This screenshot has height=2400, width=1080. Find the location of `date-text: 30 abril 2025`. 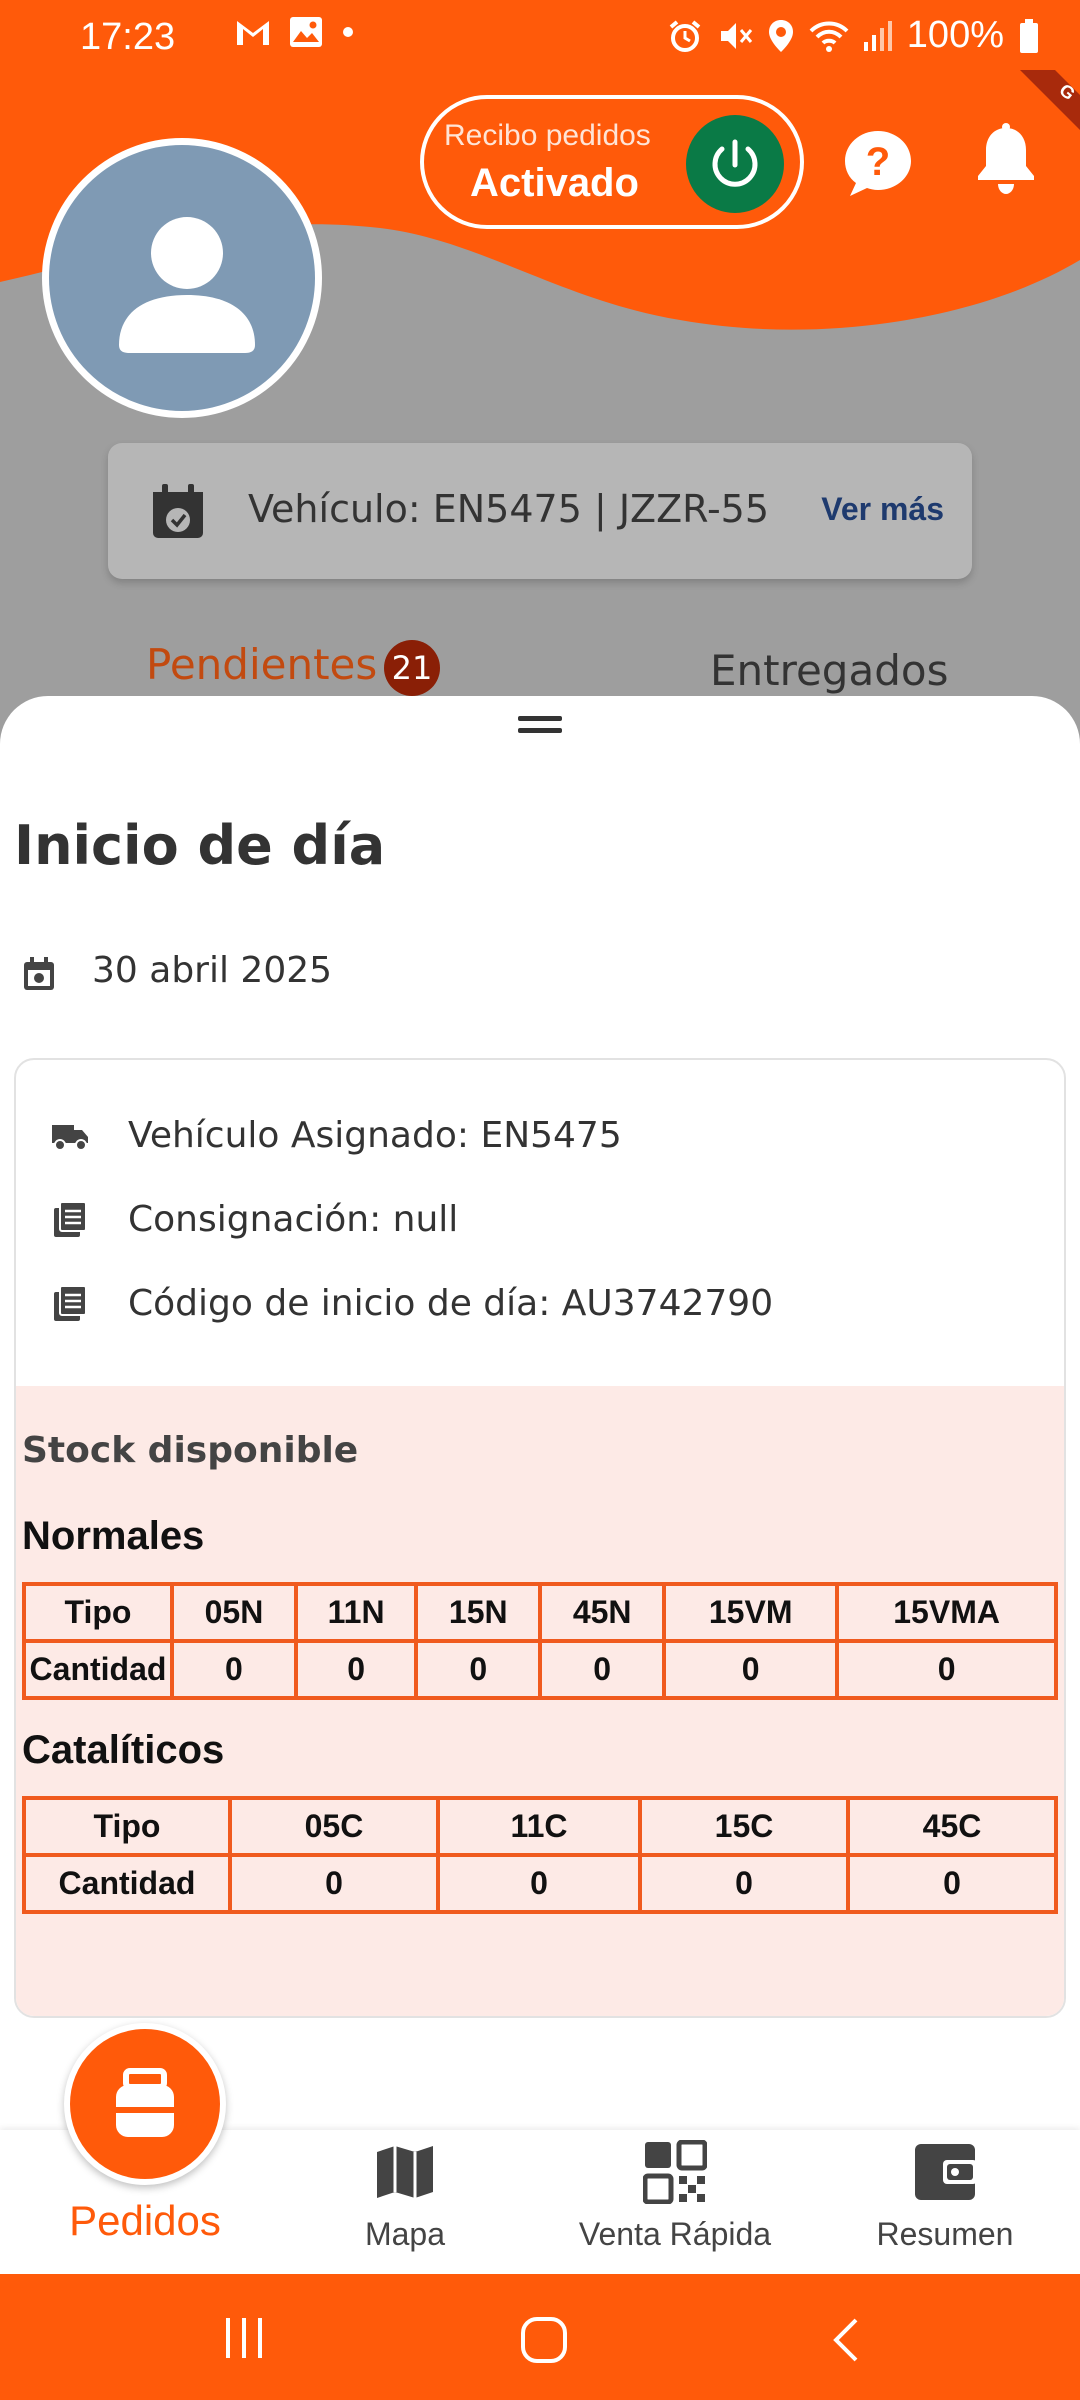

date-text: 30 abril 2025 is located at coordinates (212, 970).